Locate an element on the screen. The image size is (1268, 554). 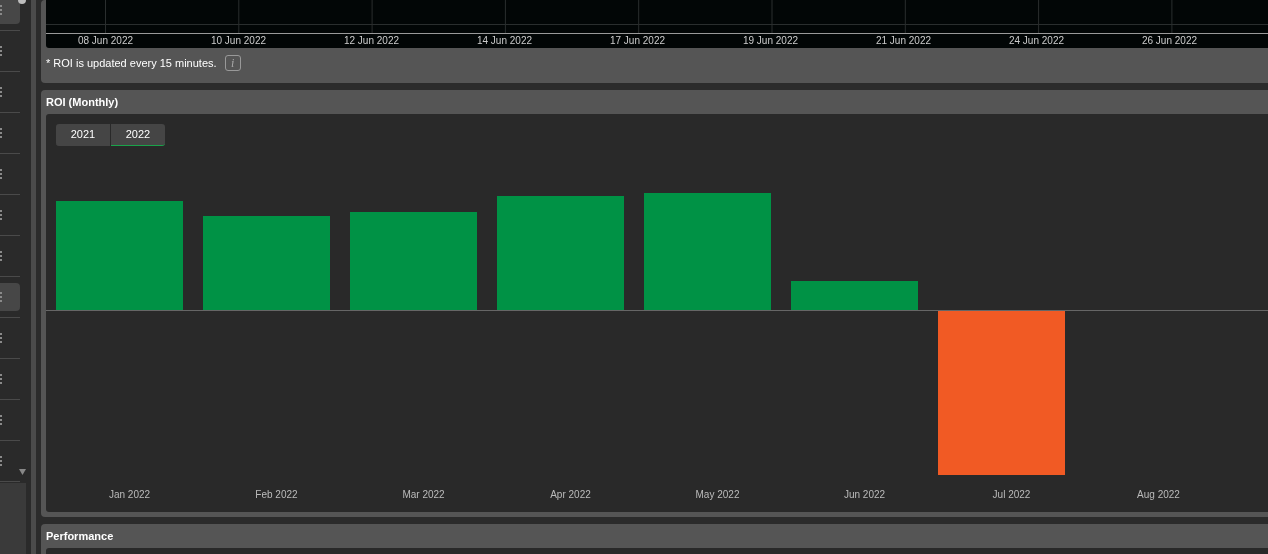
axis-label: 10 Jun 2022 is located at coordinates (238, 41).